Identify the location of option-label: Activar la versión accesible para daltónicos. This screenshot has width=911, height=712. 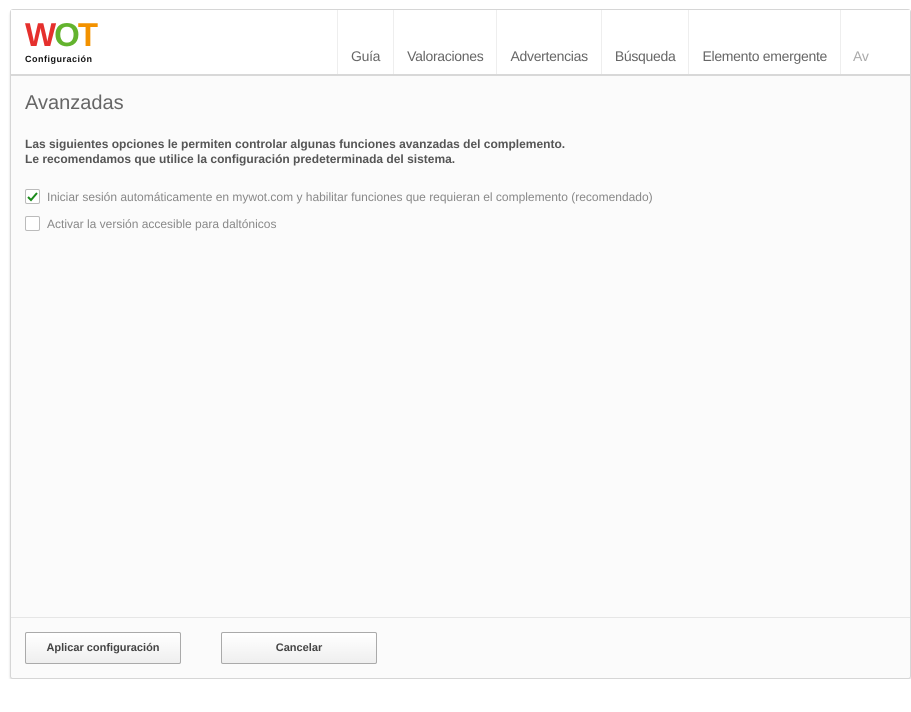
(161, 223).